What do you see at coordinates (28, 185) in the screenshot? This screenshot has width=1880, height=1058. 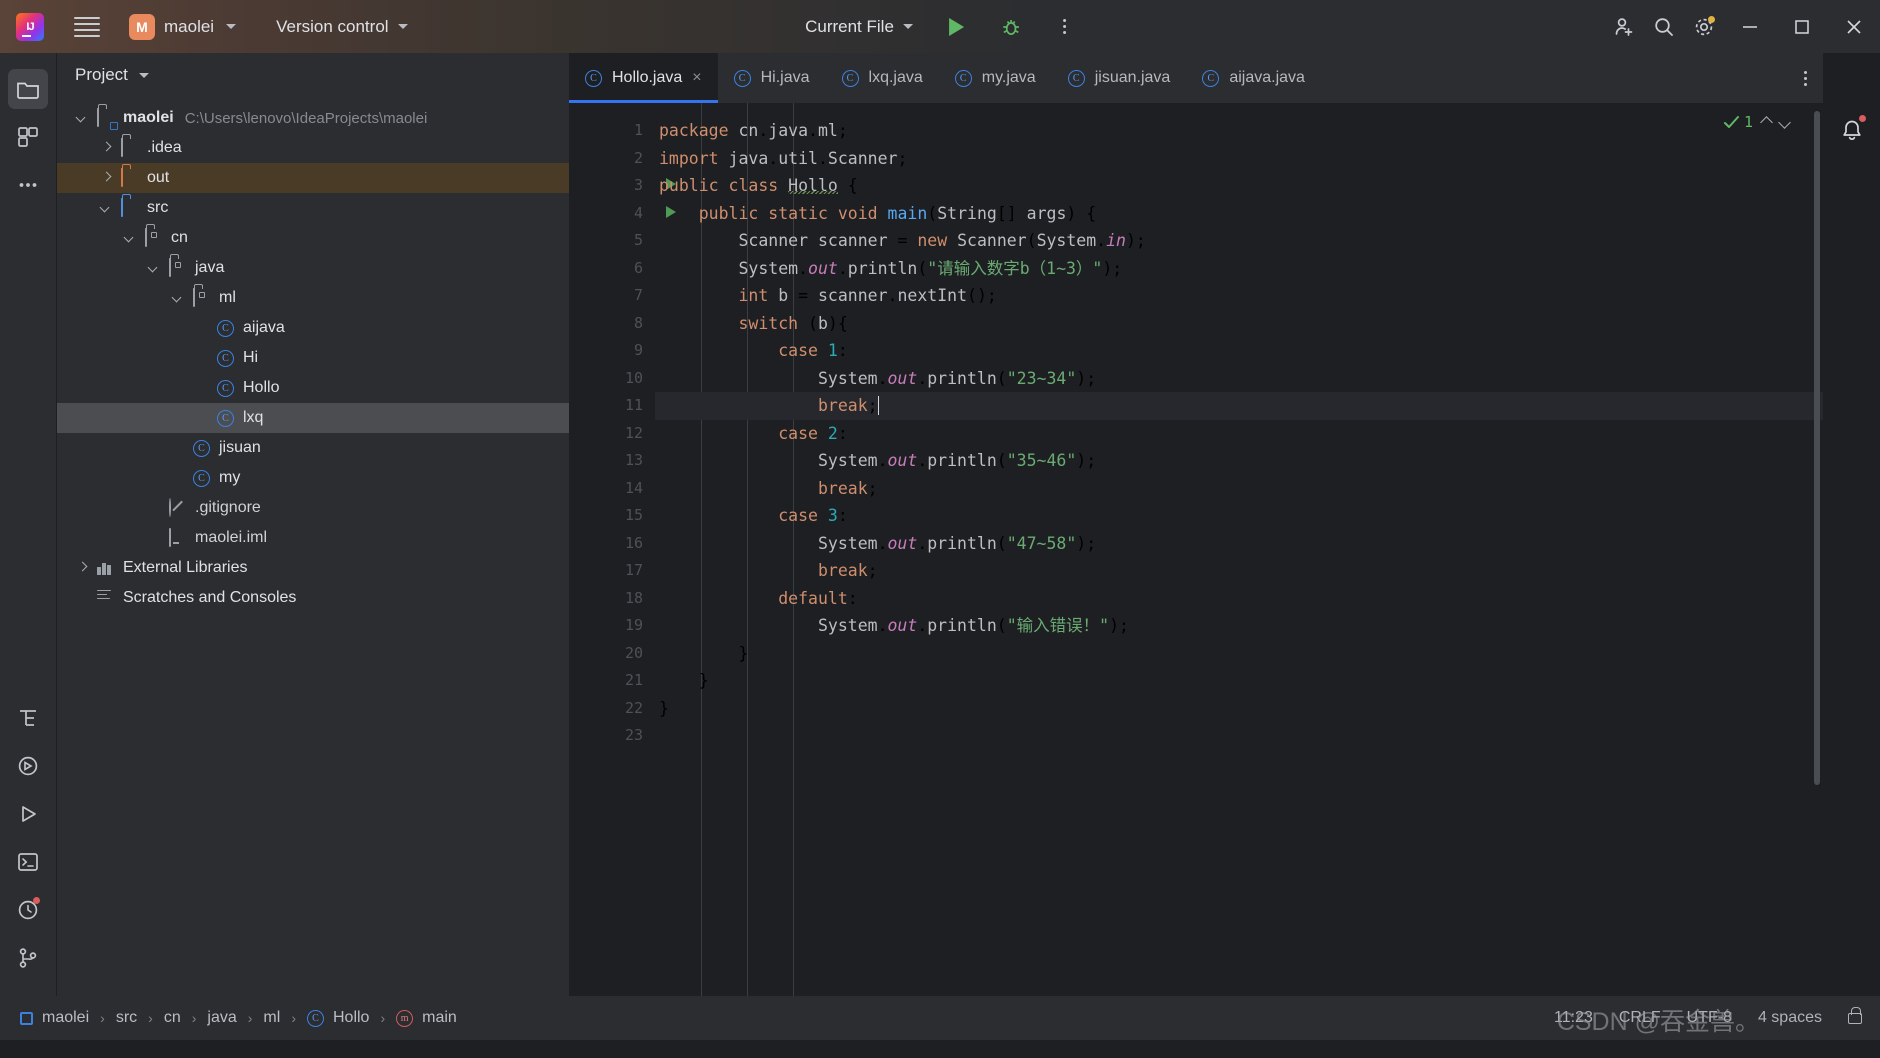 I see `sidebar-item-more` at bounding box center [28, 185].